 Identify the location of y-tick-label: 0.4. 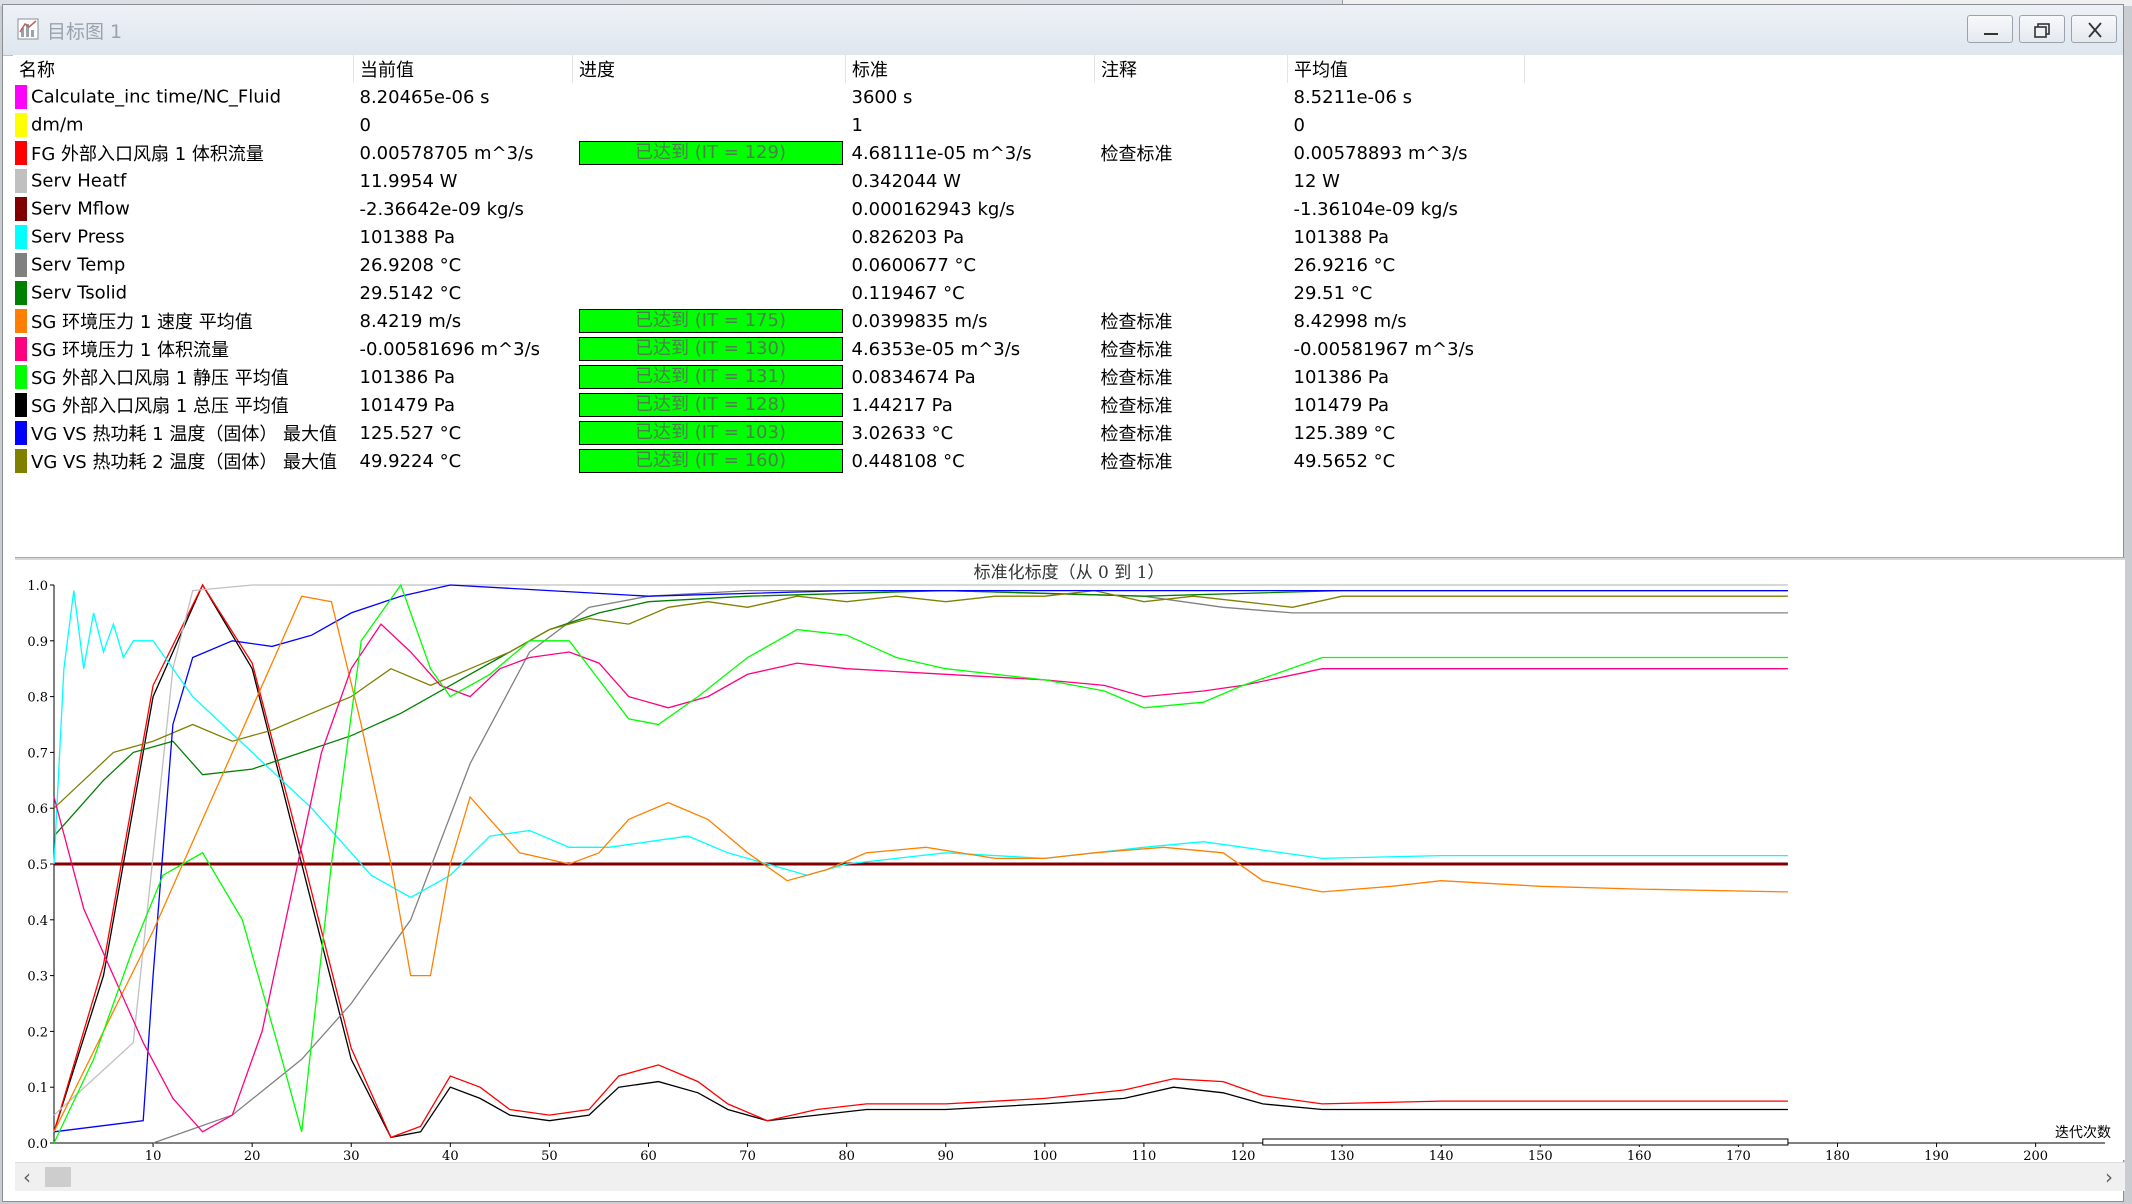
(37, 921).